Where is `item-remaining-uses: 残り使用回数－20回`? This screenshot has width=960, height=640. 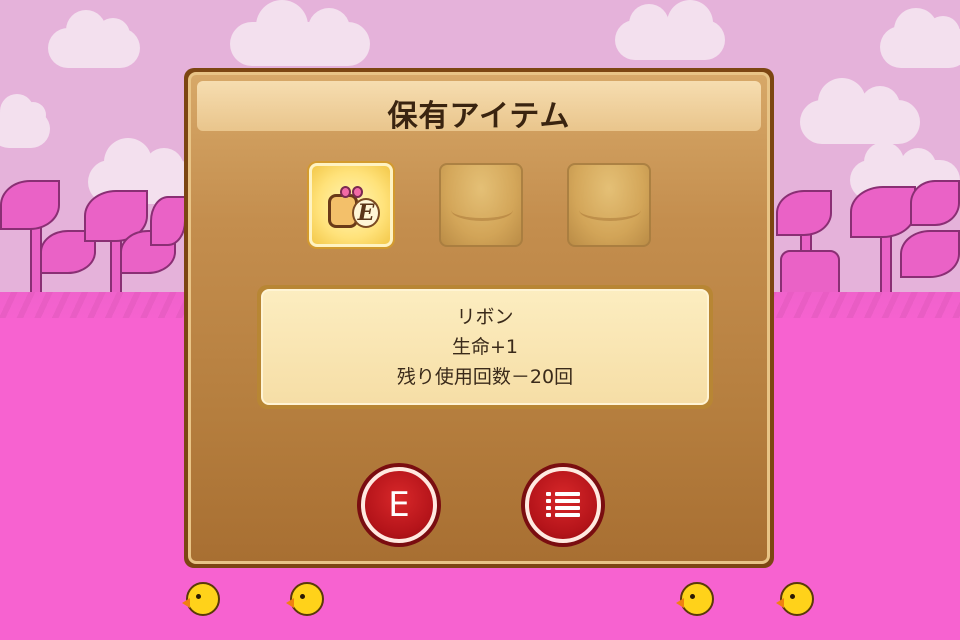
item-remaining-uses: 残り使用回数－20回 is located at coordinates (485, 377).